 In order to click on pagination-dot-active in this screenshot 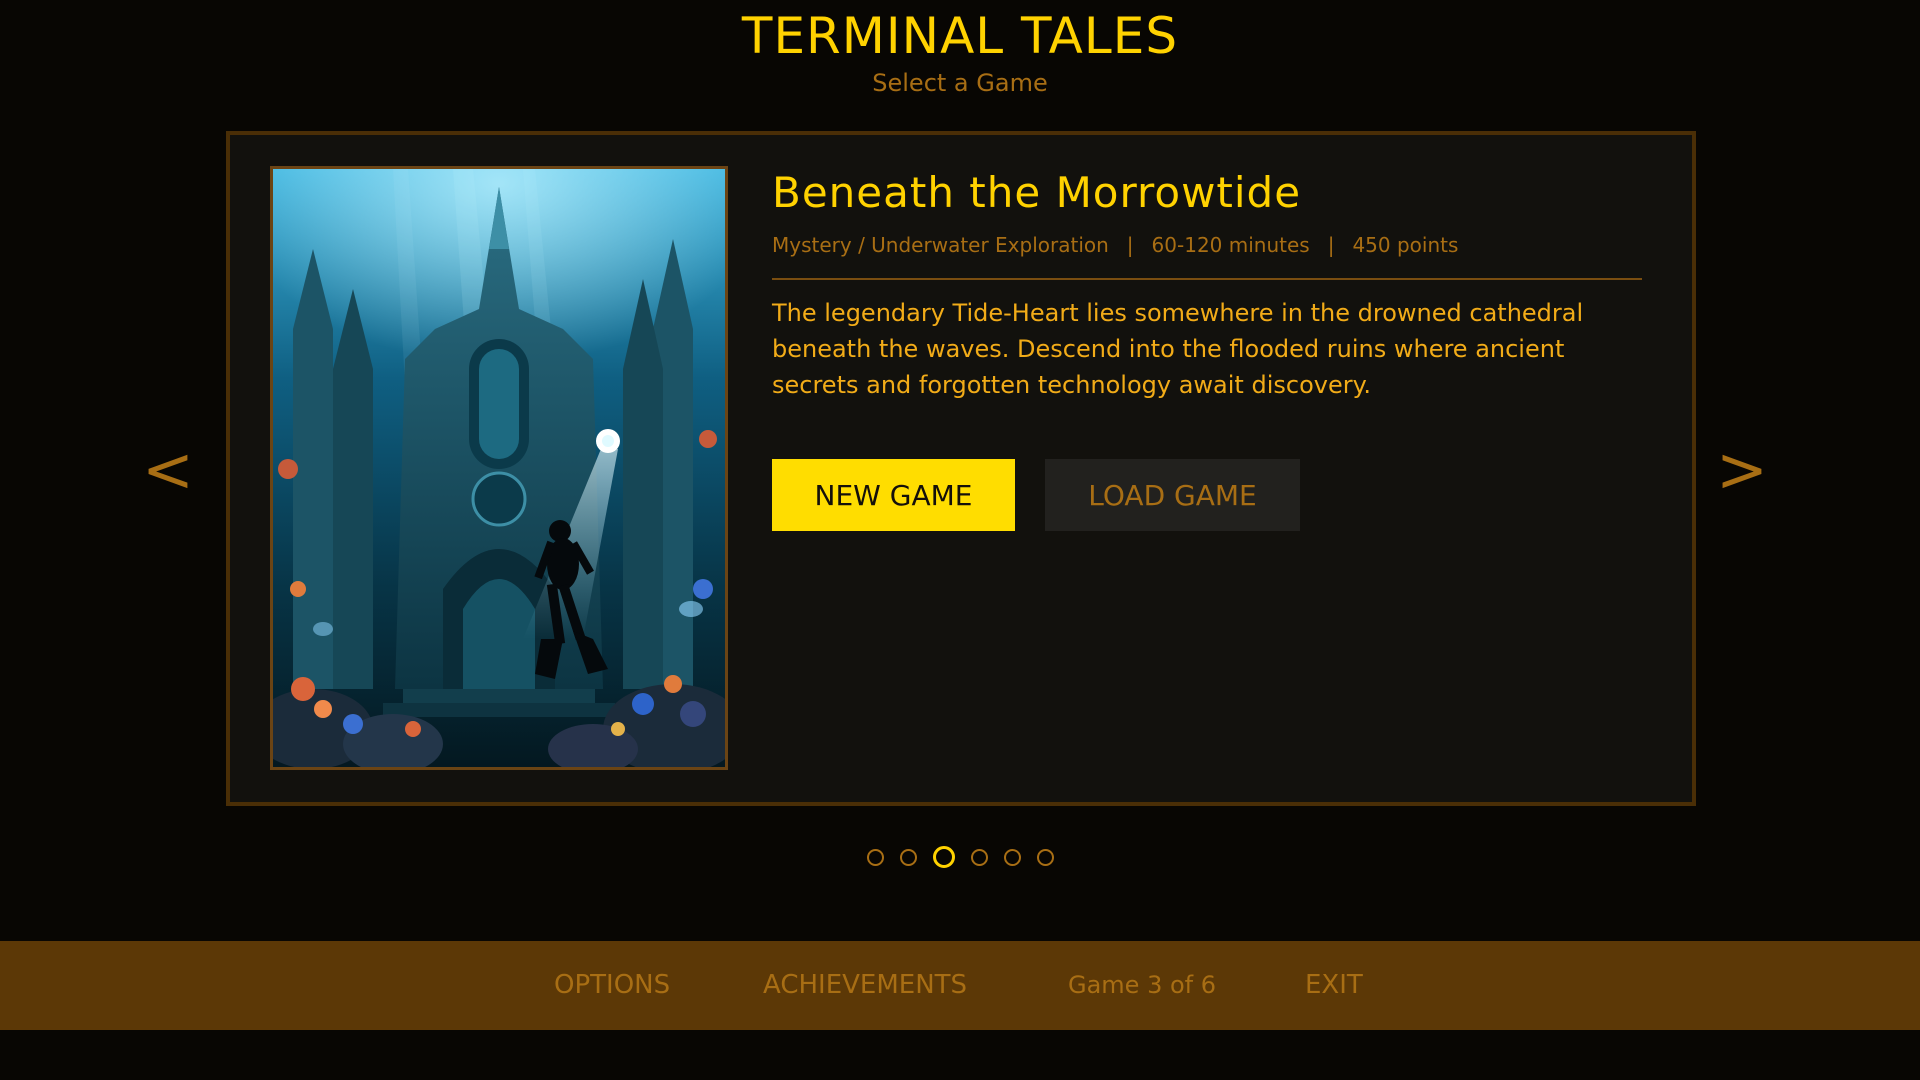, I will do `click(943, 857)`.